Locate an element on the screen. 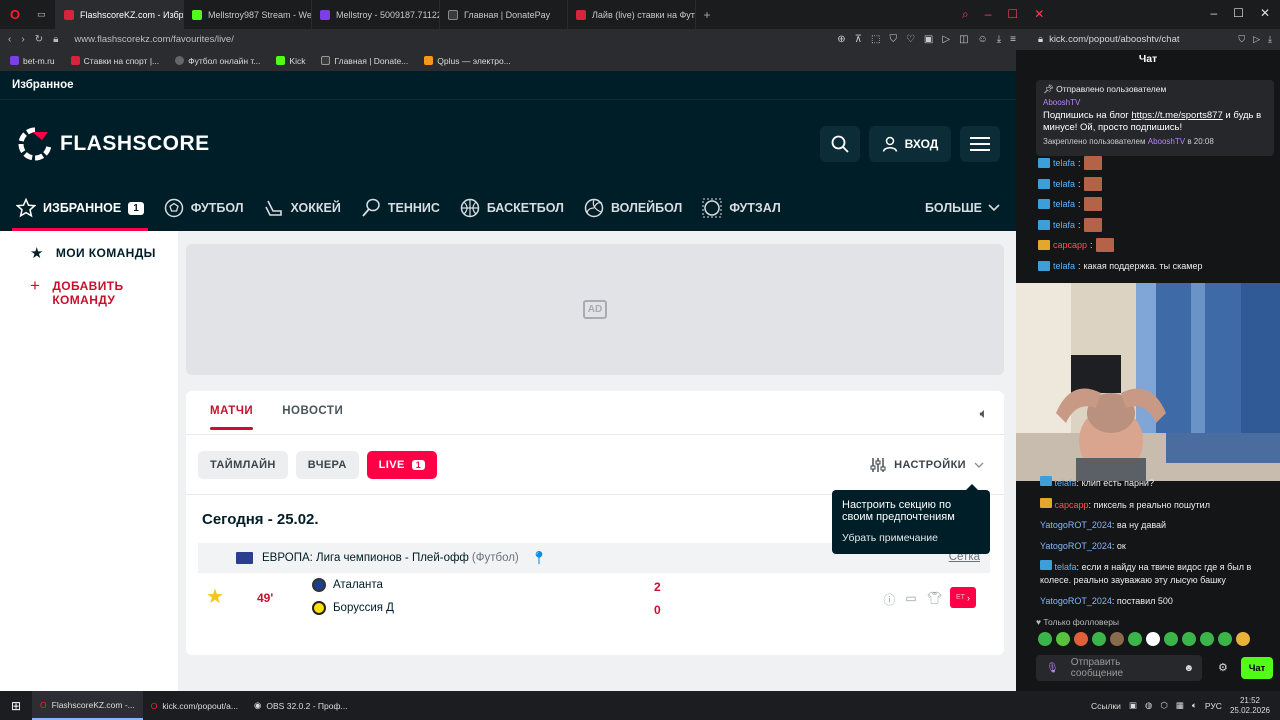 This screenshot has height=720, width=1280. add-team-button: + ДОБАВИТЬ КОМАНДУ is located at coordinates (95, 292).